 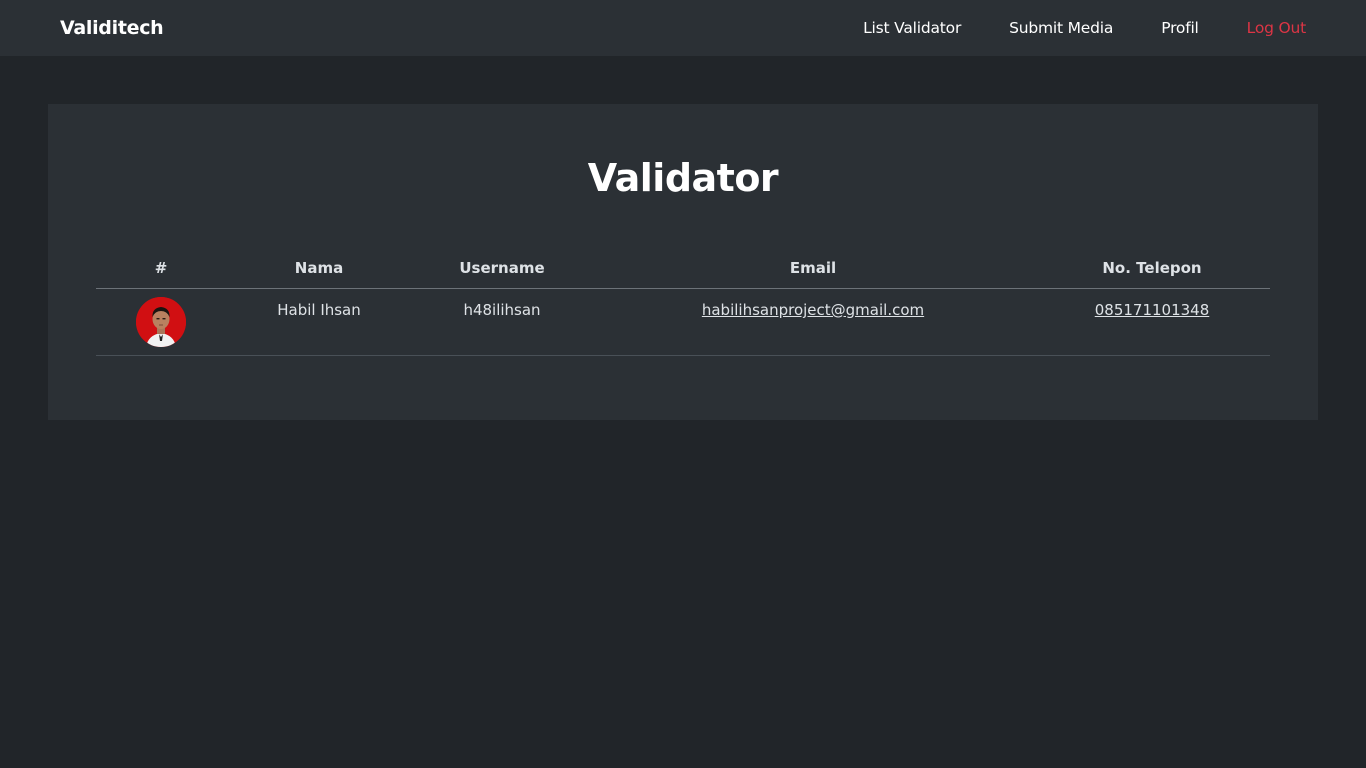 I want to click on column-header-username: Username, so click(x=502, y=268).